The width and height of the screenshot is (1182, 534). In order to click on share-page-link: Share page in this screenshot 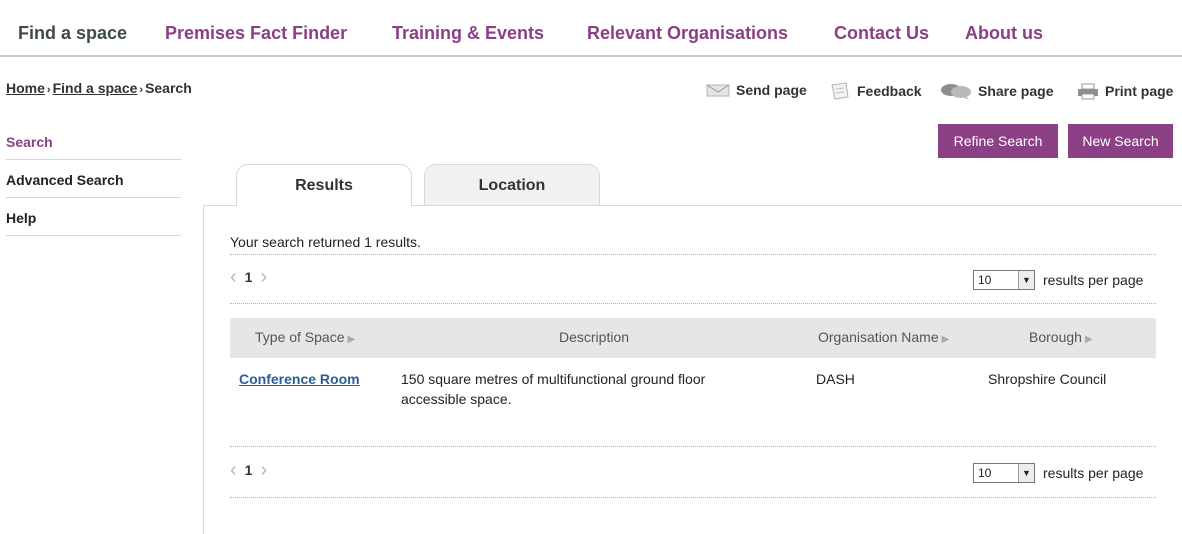, I will do `click(996, 91)`.